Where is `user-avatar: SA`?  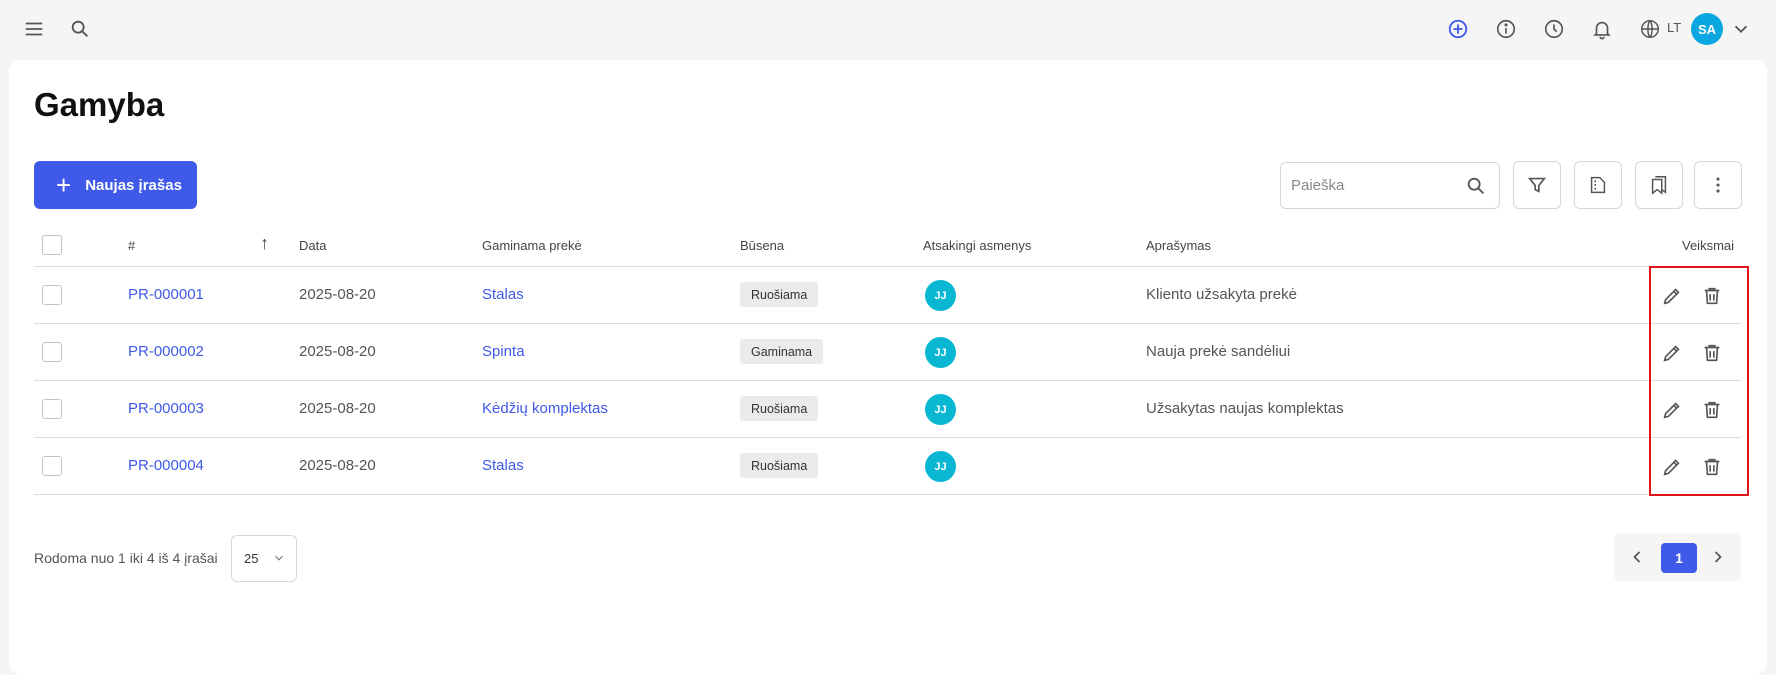
user-avatar: SA is located at coordinates (1707, 29).